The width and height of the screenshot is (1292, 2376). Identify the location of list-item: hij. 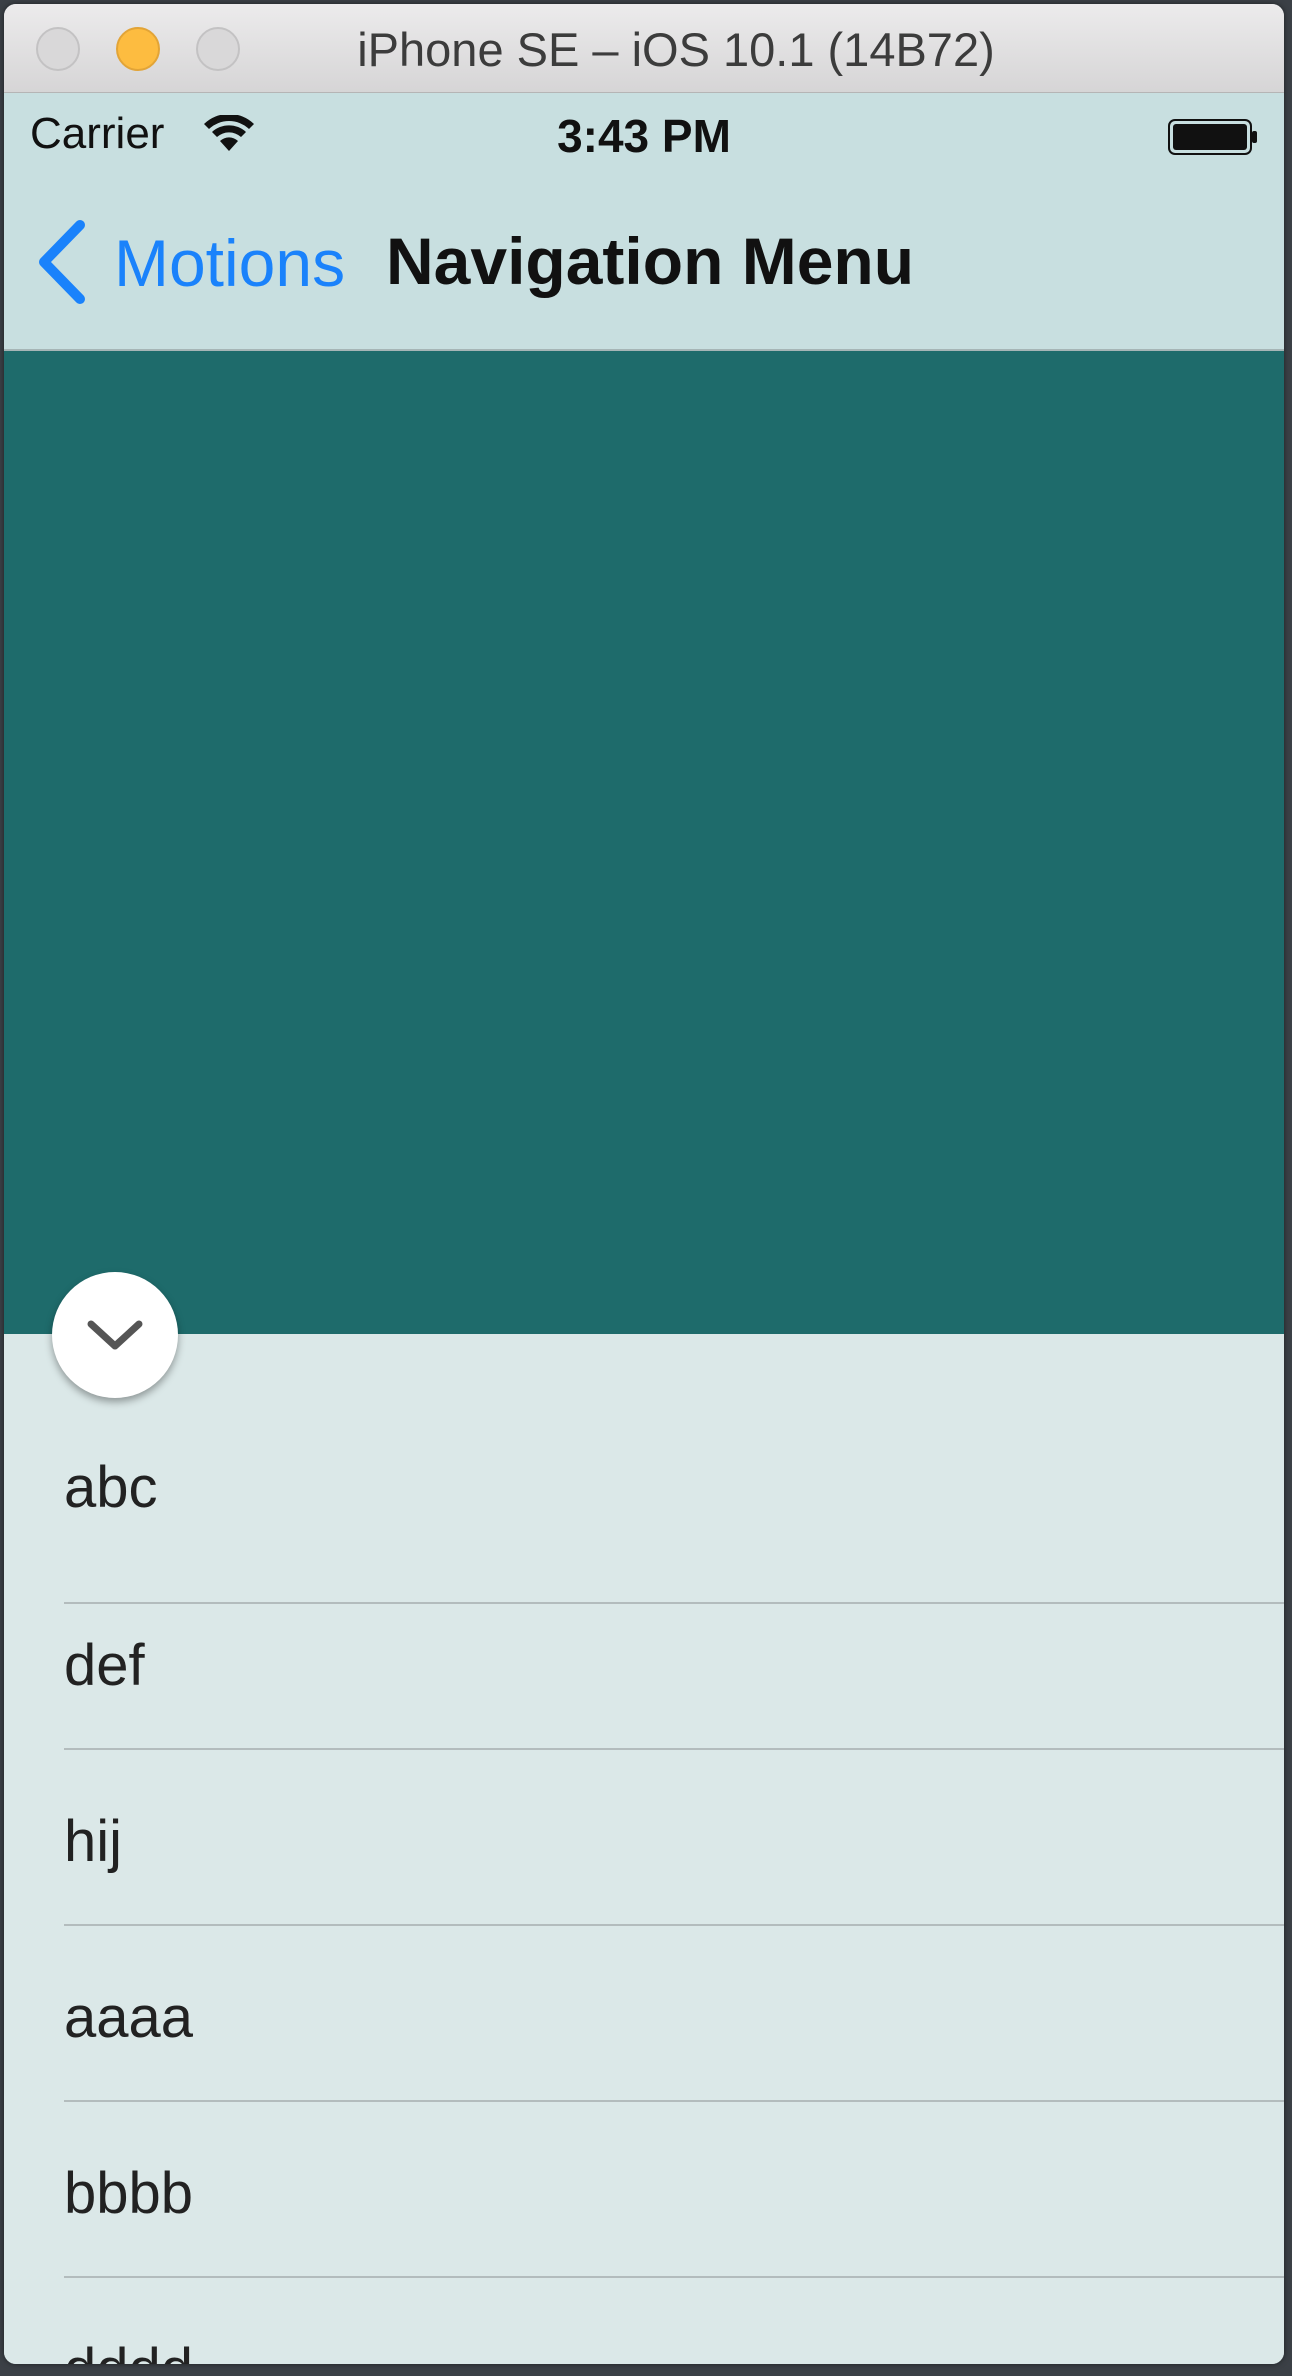
(644, 1838).